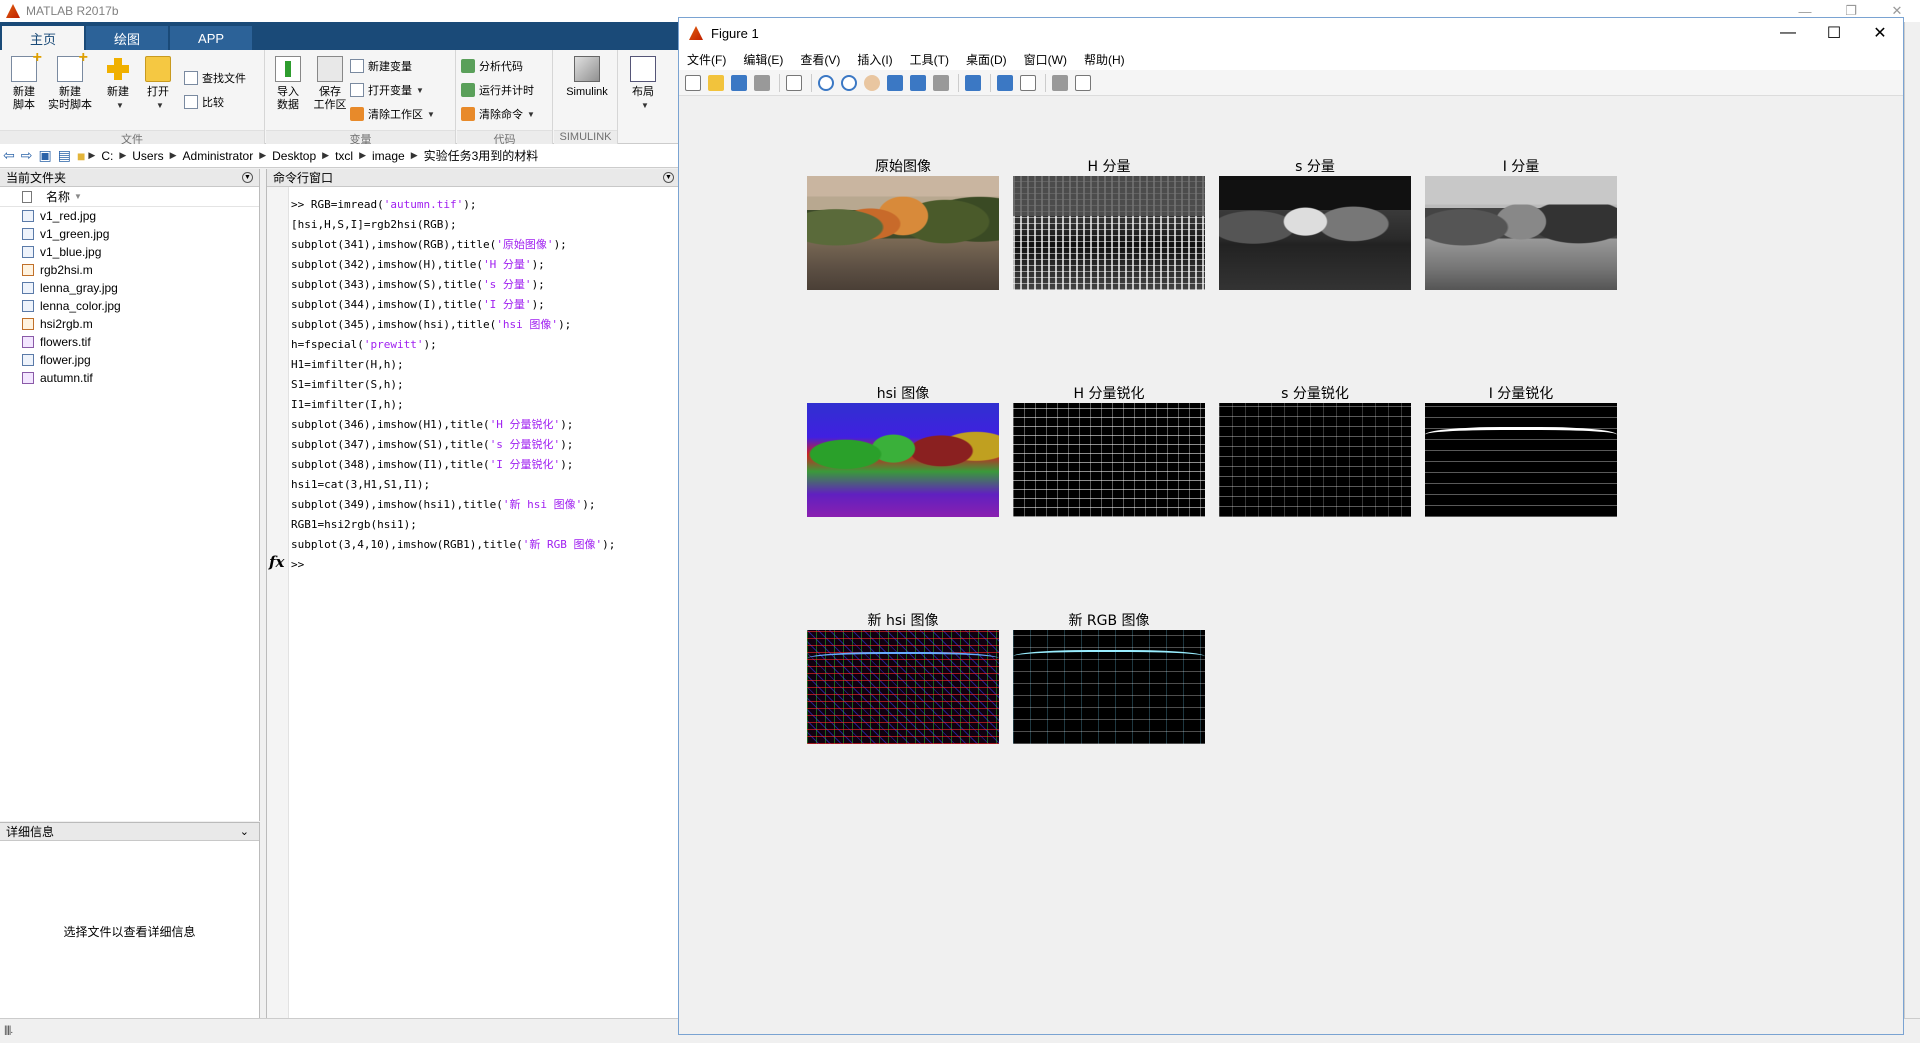 This screenshot has height=1043, width=1920. Describe the element at coordinates (330, 84) in the screenshot. I see `save-workspace-button: 保存 工作区` at that location.